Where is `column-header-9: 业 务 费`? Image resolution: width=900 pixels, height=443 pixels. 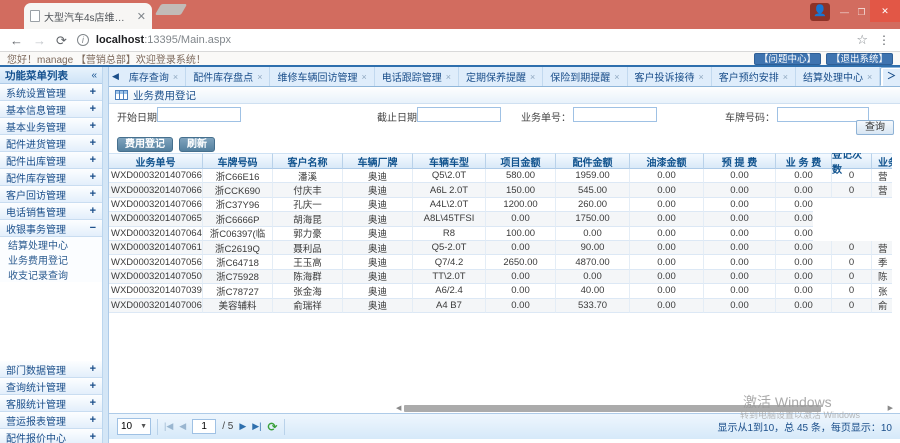 column-header-9: 业 务 费 is located at coordinates (804, 161).